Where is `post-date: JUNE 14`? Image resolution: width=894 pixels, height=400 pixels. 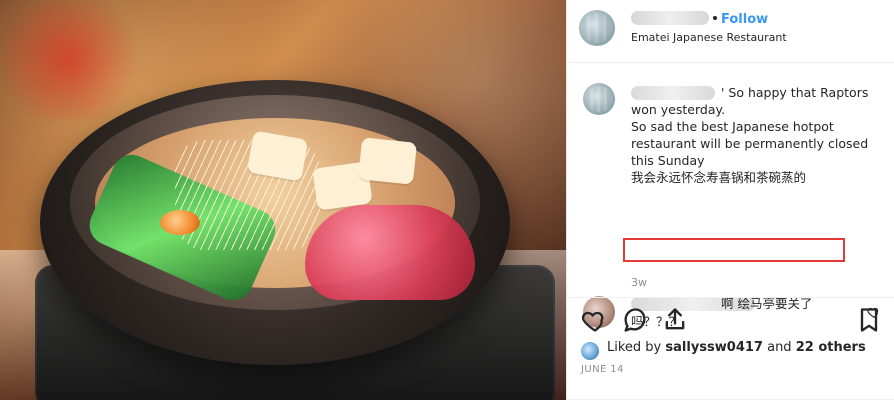 post-date: JUNE 14 is located at coordinates (602, 369).